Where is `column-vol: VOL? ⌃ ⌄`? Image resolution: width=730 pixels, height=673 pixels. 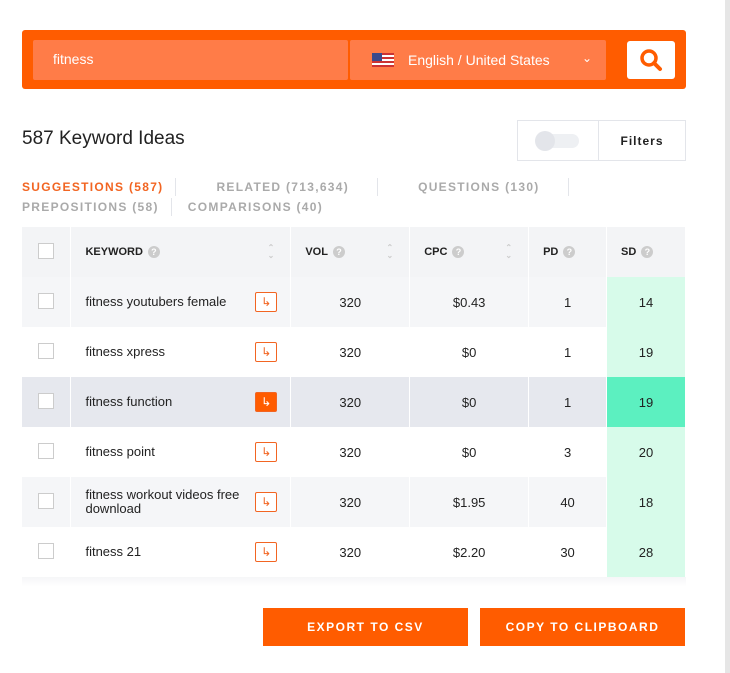 column-vol: VOL? ⌃ ⌄ is located at coordinates (350, 252).